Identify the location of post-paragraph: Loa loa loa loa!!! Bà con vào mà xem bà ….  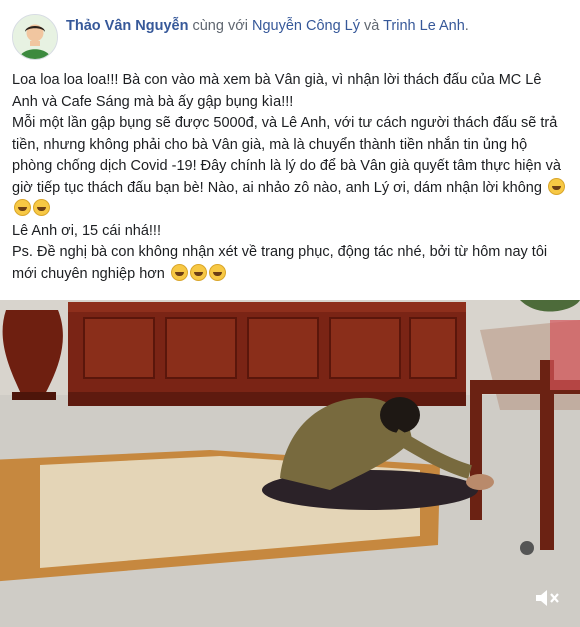
(277, 91).